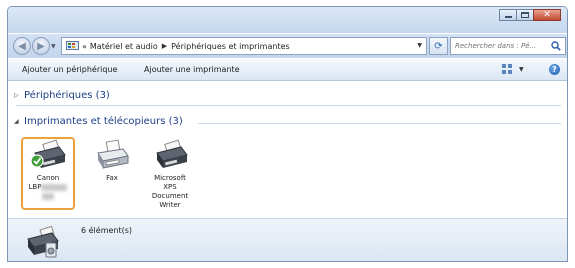 This screenshot has height=268, width=575. I want to click on chevron-down-icon: ▼, so click(521, 69).